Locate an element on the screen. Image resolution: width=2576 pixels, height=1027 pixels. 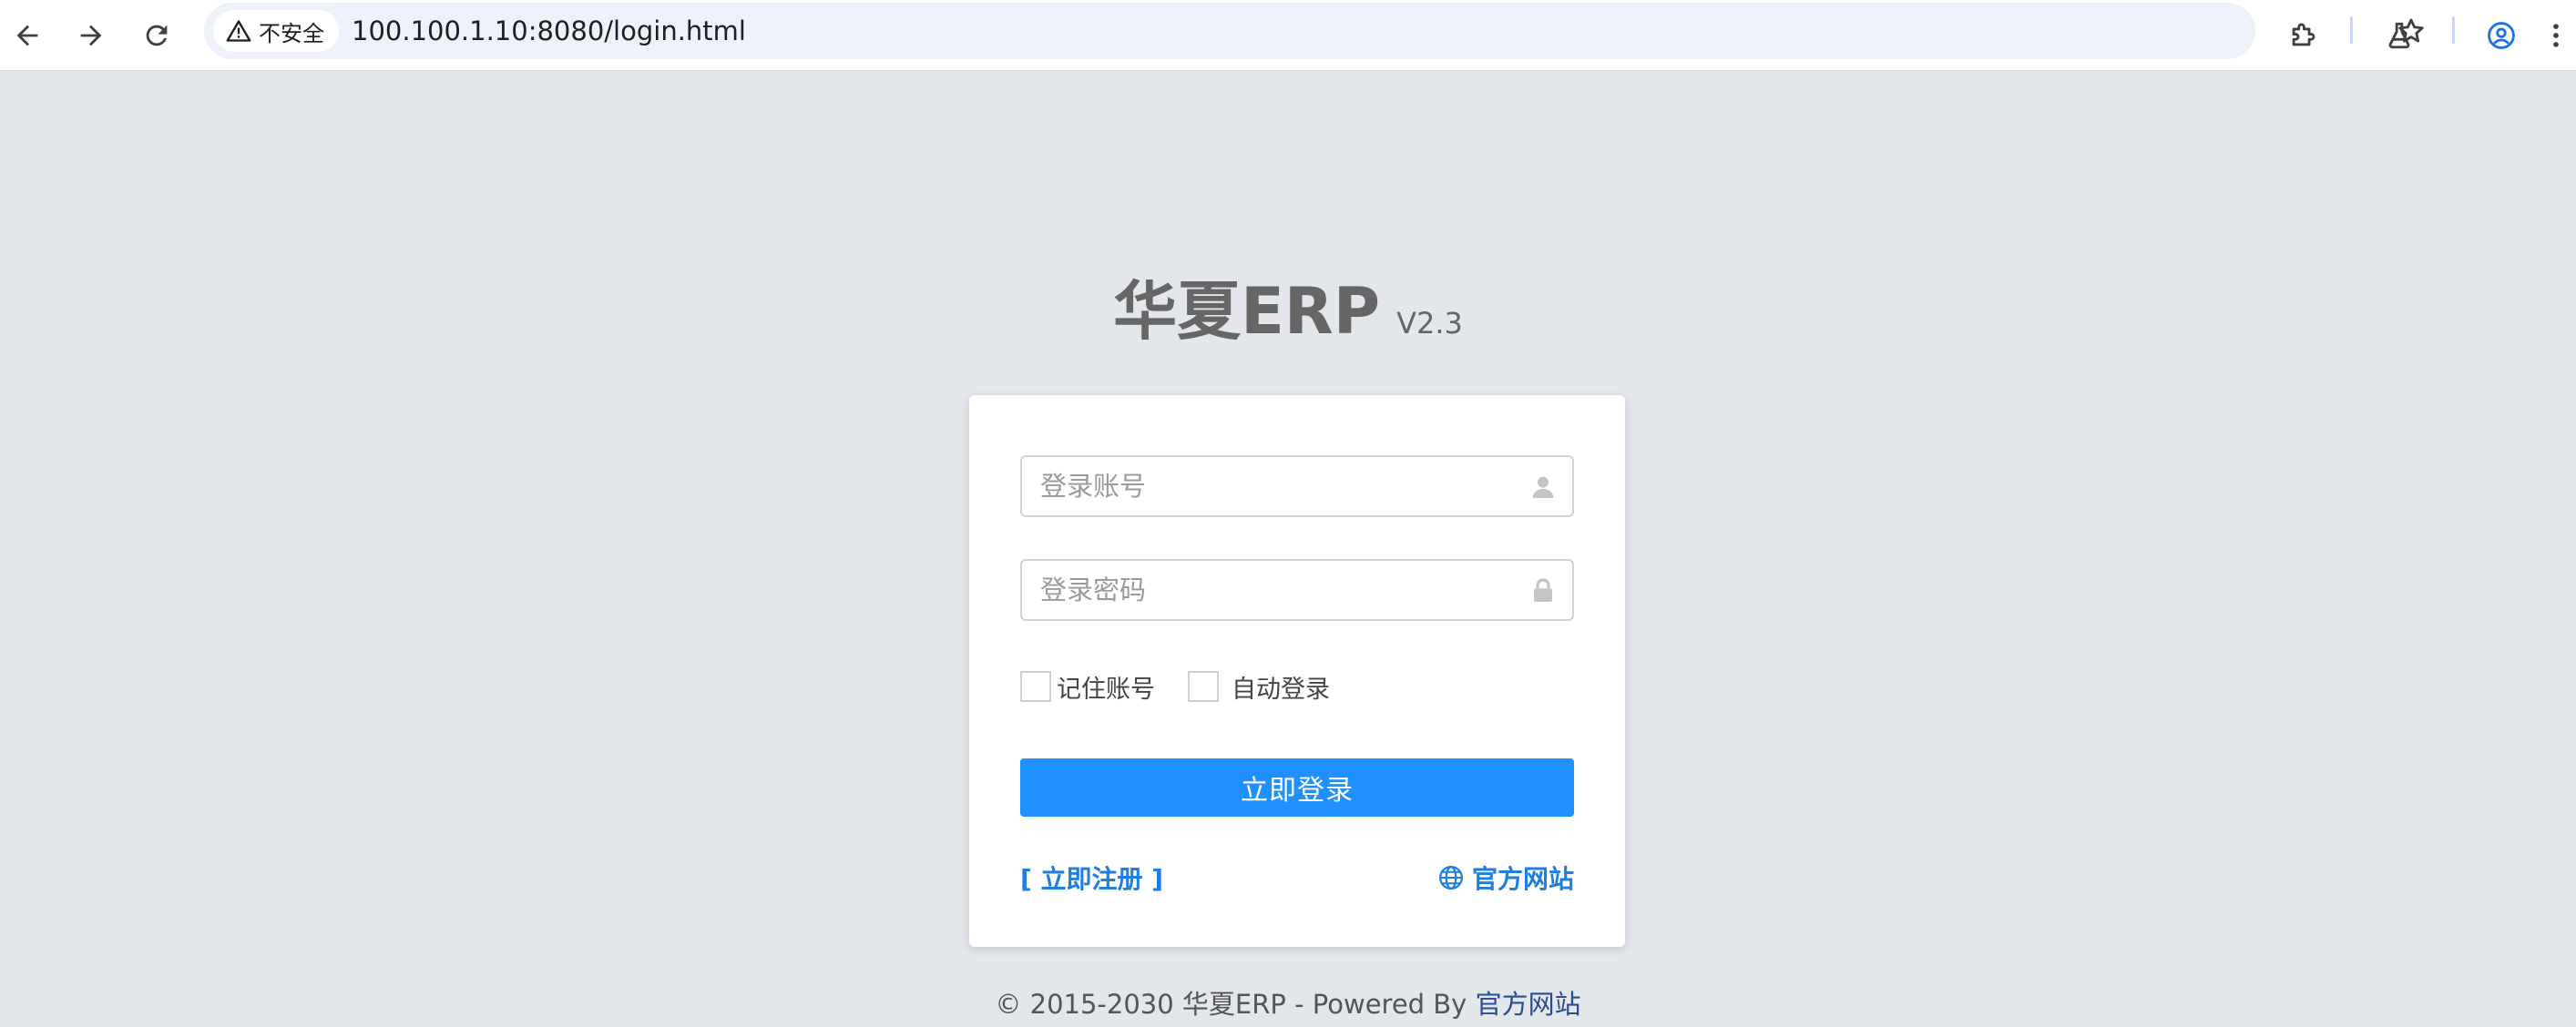
forward-button is located at coordinates (91, 35).